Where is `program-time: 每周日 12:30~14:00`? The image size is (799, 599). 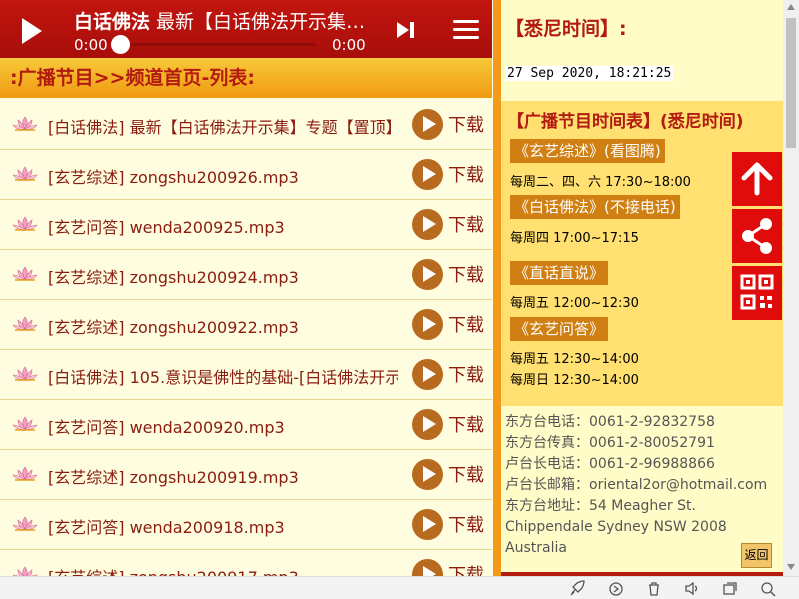 program-time: 每周日 12:30~14:00 is located at coordinates (574, 380).